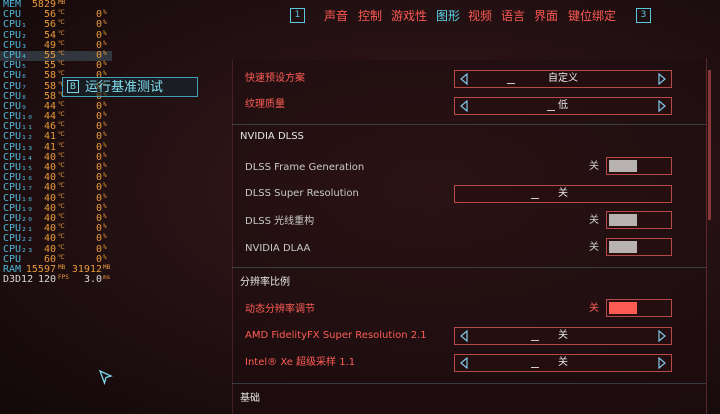 This screenshot has width=720, height=414. Describe the element at coordinates (513, 16) in the screenshot. I see `tab-language: 语言` at that location.